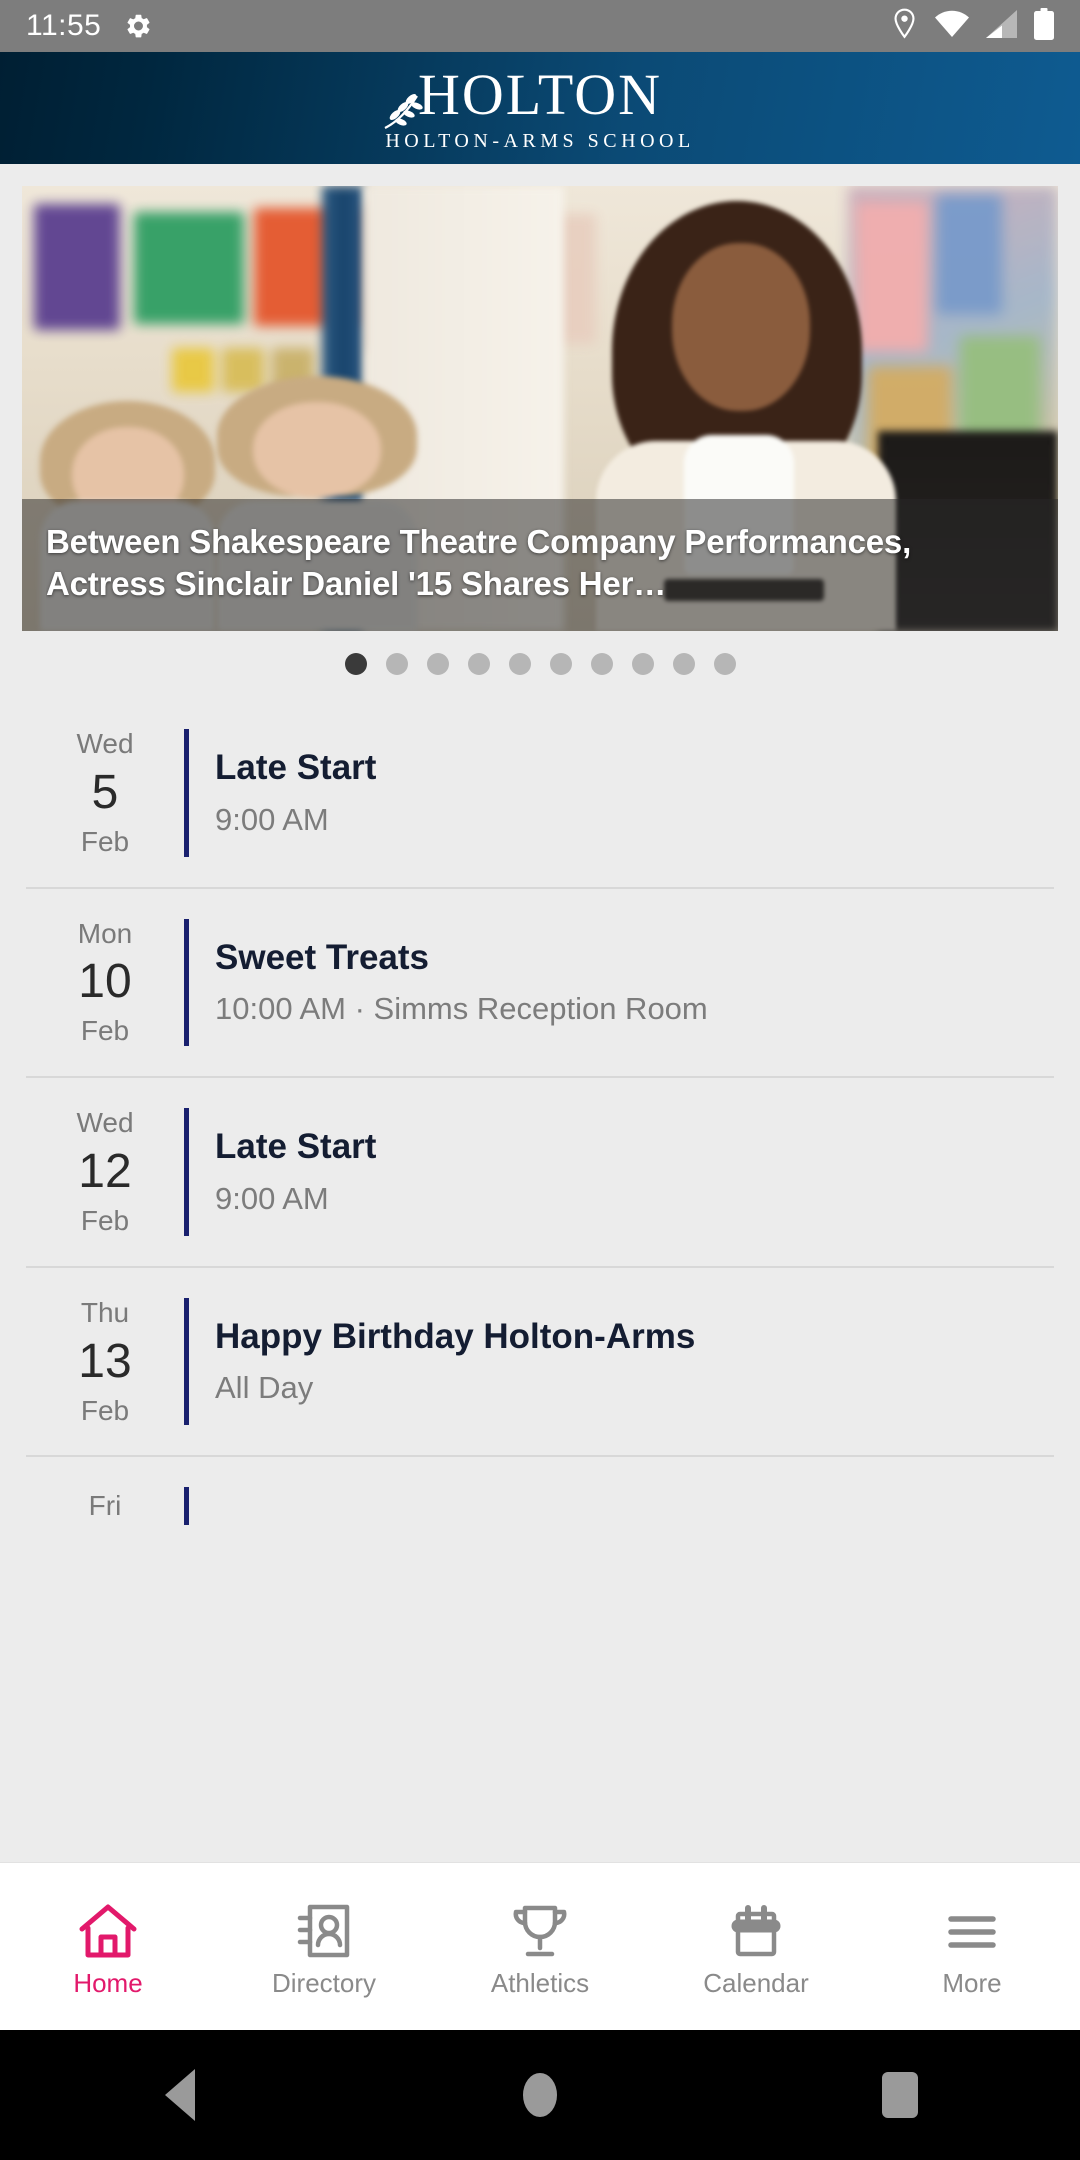  I want to click on event-daynumber: 5, so click(105, 792).